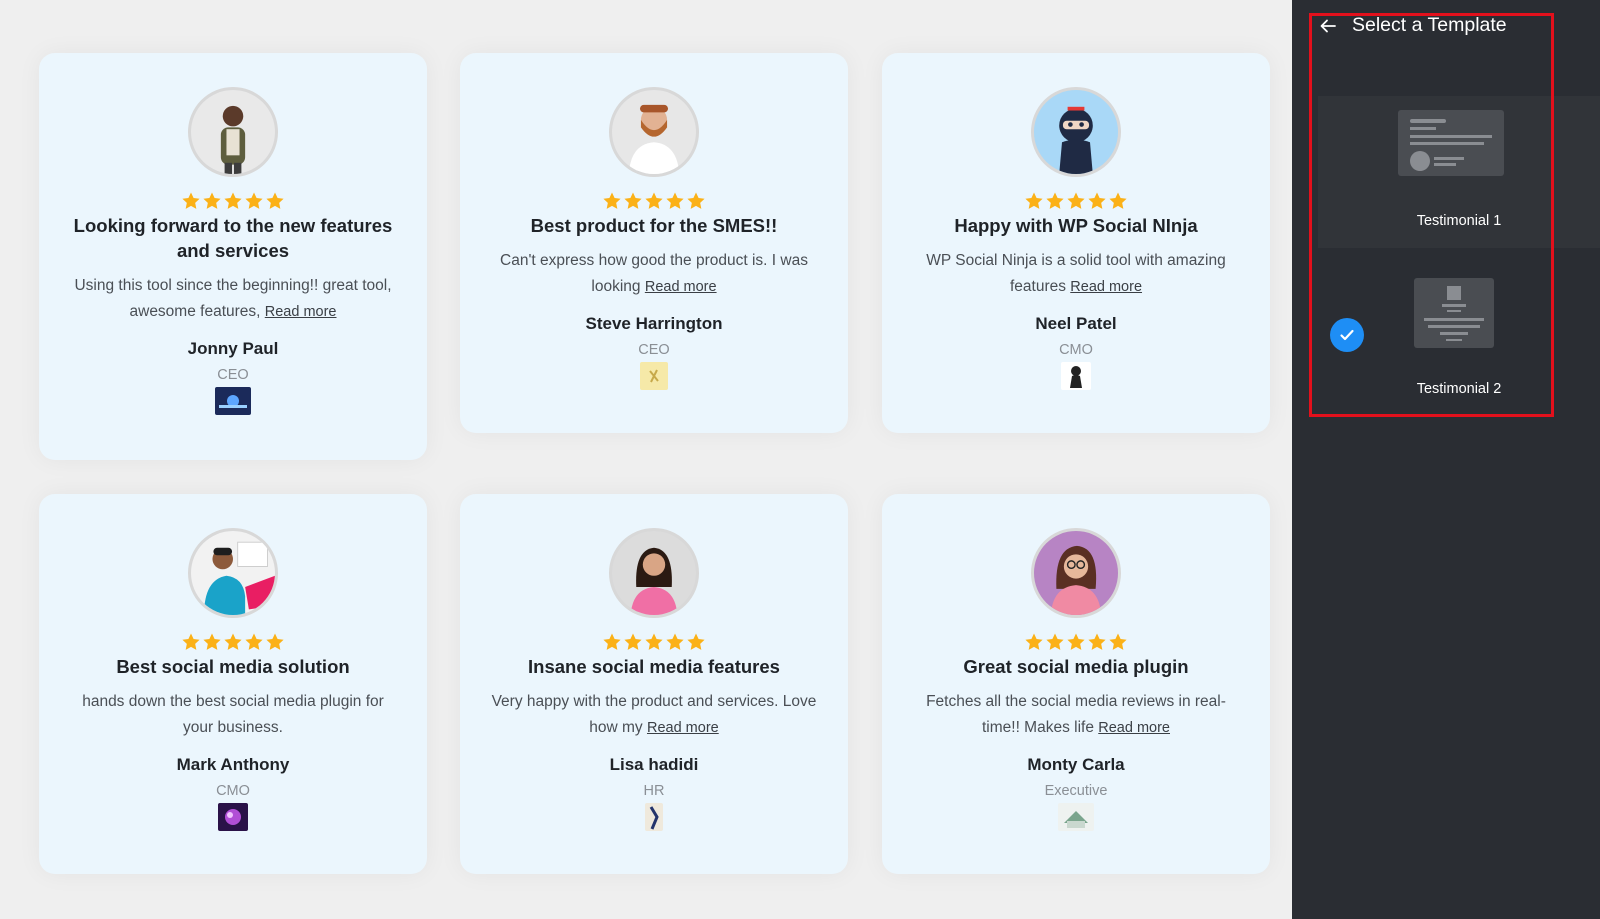 Image resolution: width=1600 pixels, height=919 pixels. What do you see at coordinates (654, 791) in the screenshot?
I see `reviewer-role: HR` at bounding box center [654, 791].